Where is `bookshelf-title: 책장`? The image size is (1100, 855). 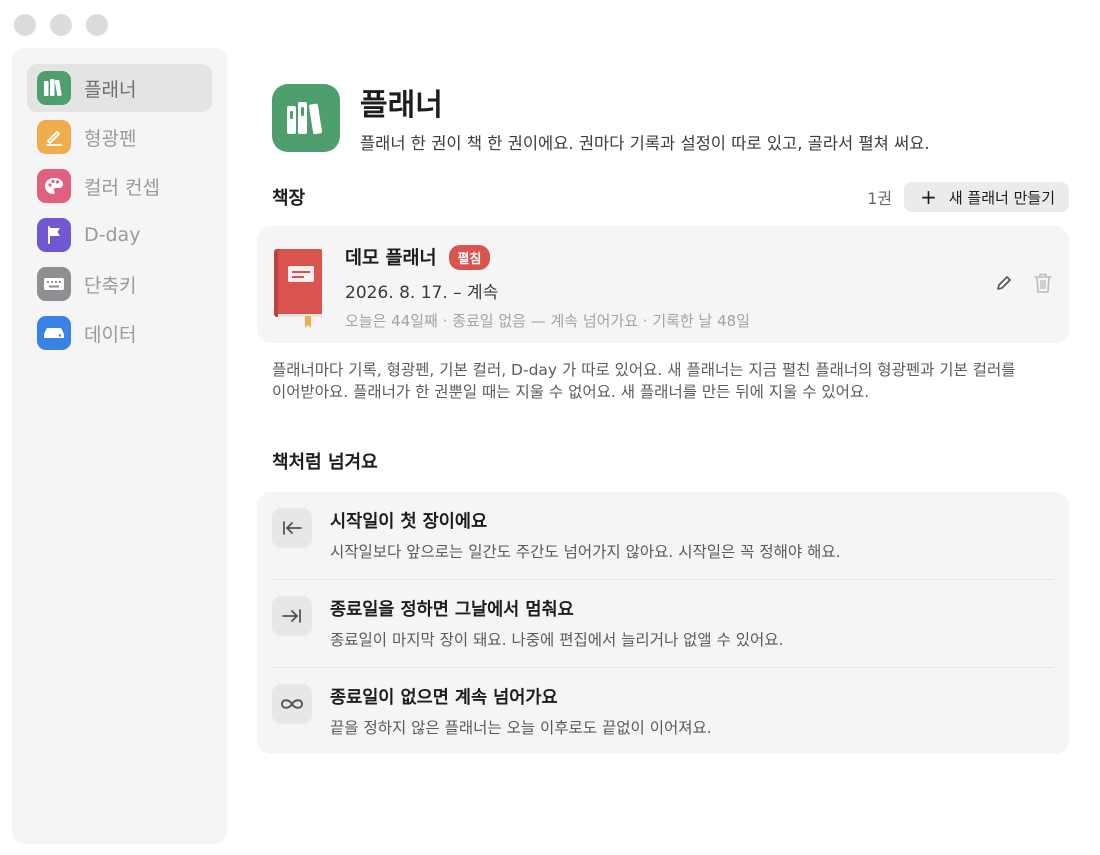
bookshelf-title: 책장 is located at coordinates (289, 198).